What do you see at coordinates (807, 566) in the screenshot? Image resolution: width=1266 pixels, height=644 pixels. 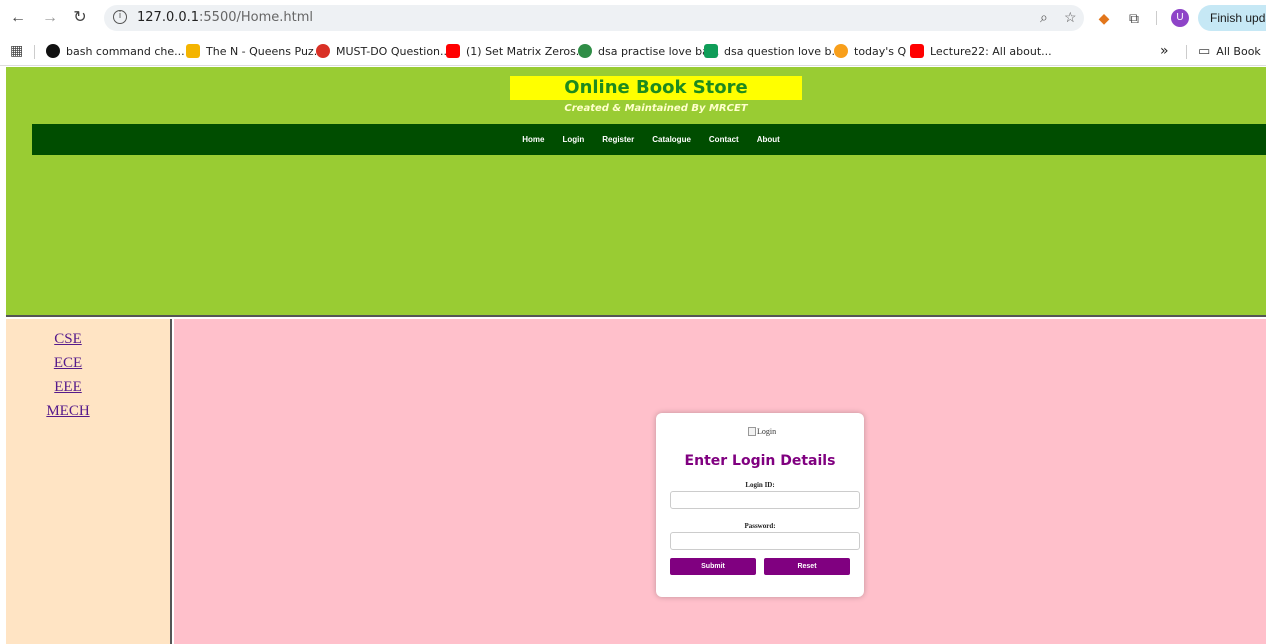 I see `reset-button: Reset` at bounding box center [807, 566].